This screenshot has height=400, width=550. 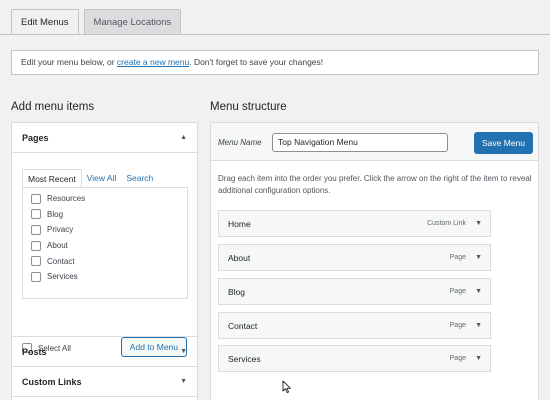 I want to click on menu-header-bar: Menu Name Top Navigation Menu Save Menu, so click(x=374, y=142).